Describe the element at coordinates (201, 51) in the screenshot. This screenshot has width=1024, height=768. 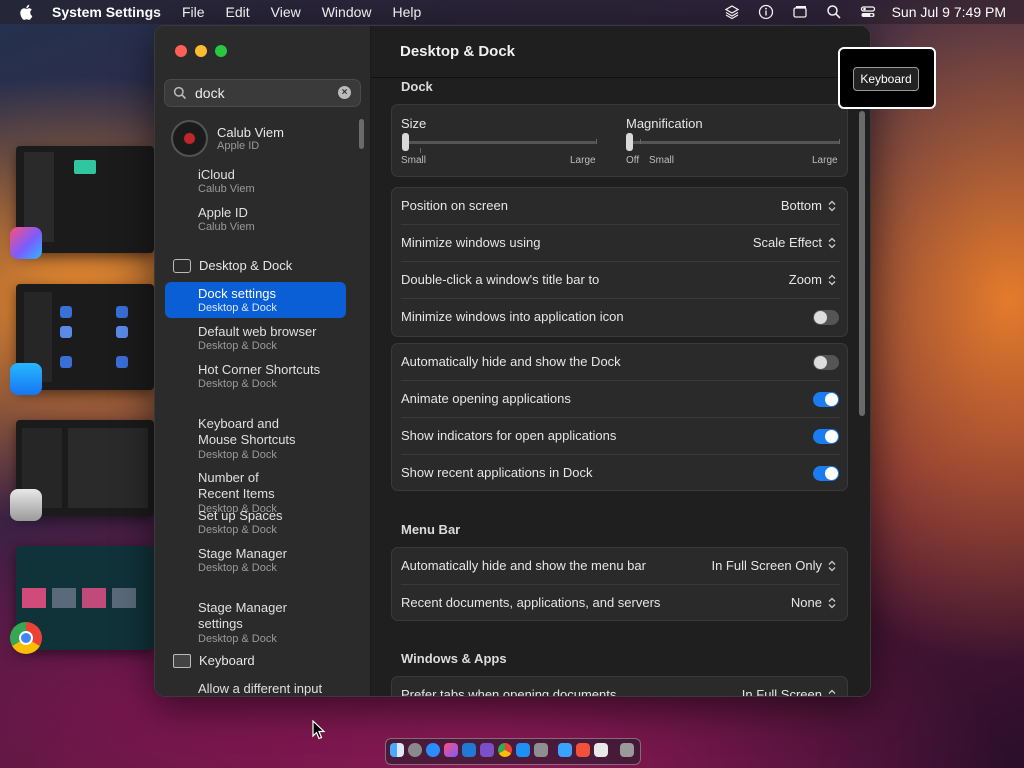
I see `minimize-window-button` at that location.